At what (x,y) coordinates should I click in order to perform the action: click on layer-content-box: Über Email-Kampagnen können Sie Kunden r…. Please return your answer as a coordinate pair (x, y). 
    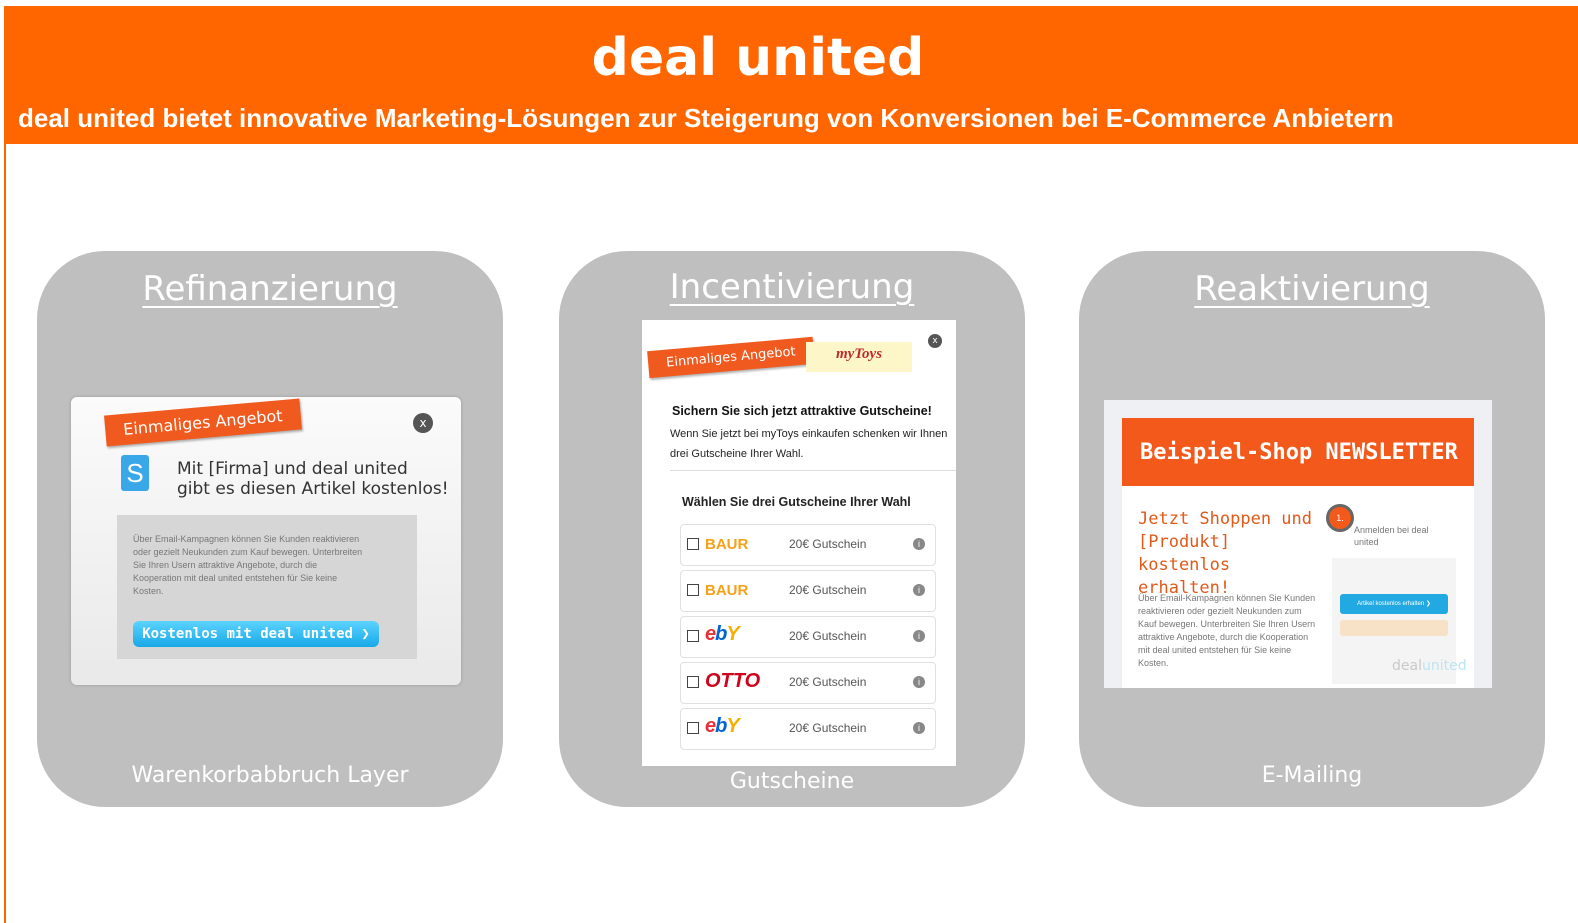
    Looking at the image, I should click on (267, 587).